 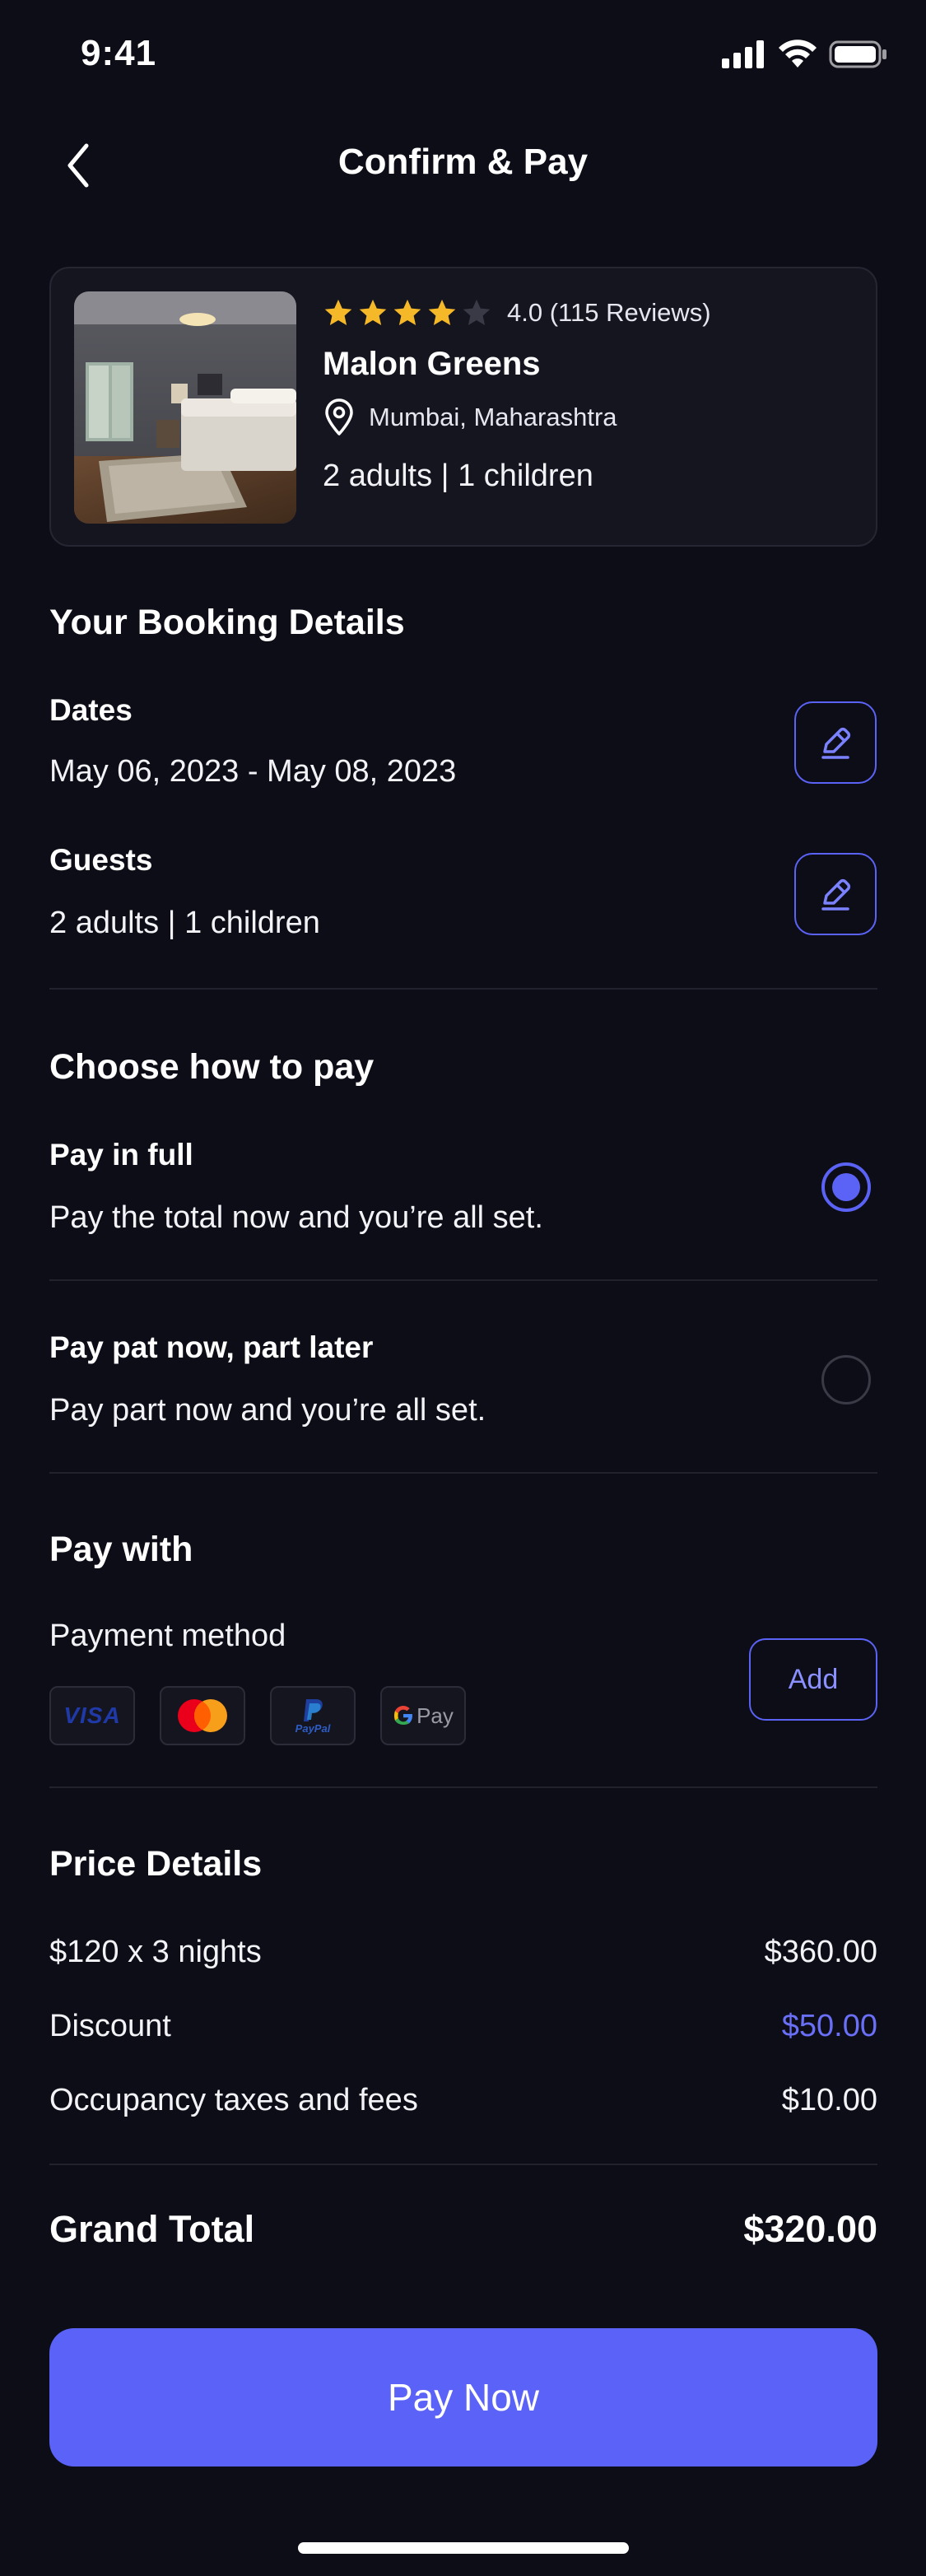 I want to click on battery-icon, so click(x=858, y=54).